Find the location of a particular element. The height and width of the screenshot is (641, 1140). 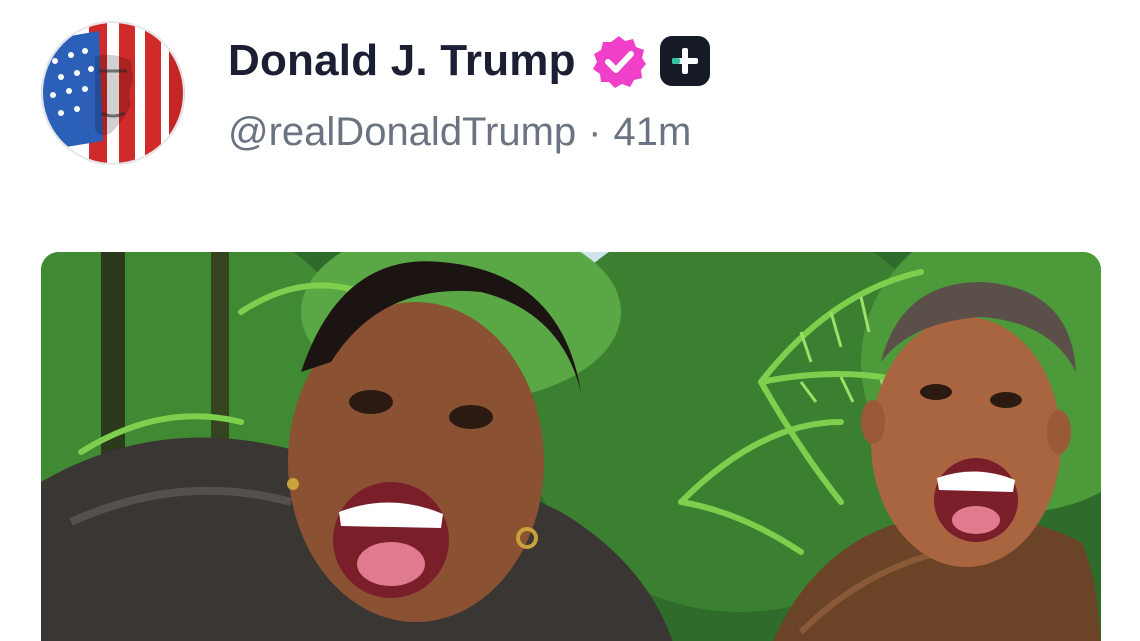

post-meta: @realDonaldTrump · 41m is located at coordinates (459, 132).